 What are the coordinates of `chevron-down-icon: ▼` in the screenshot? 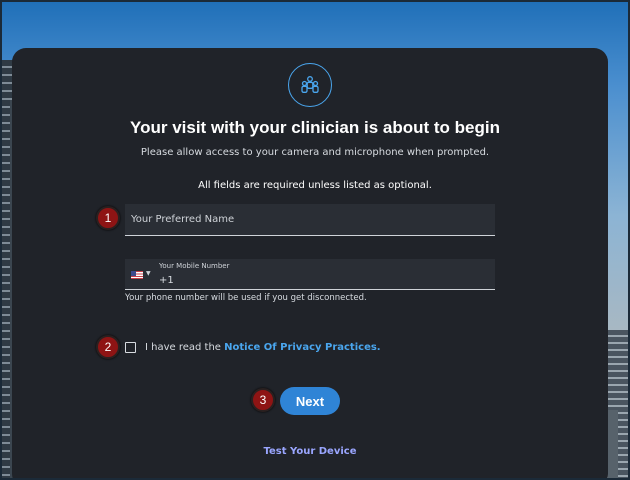 It's located at (148, 273).